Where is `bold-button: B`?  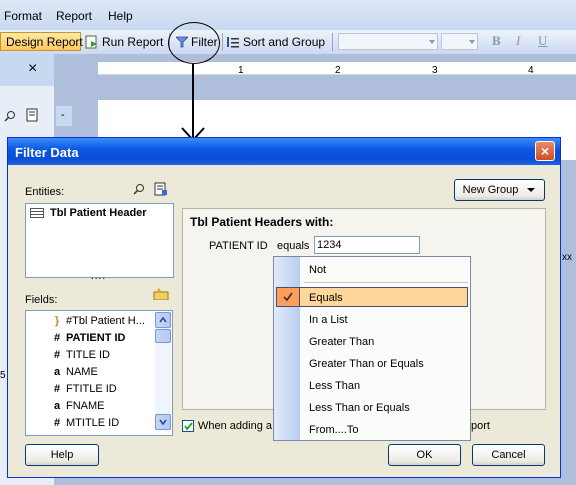 bold-button: B is located at coordinates (496, 41).